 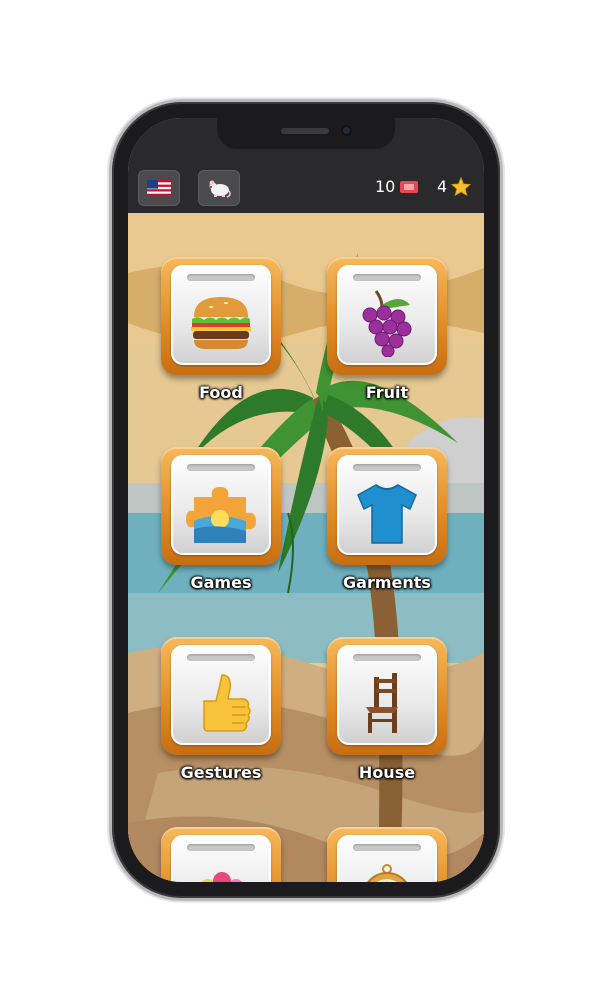 I want to click on category-tile-compass, so click(x=387, y=854).